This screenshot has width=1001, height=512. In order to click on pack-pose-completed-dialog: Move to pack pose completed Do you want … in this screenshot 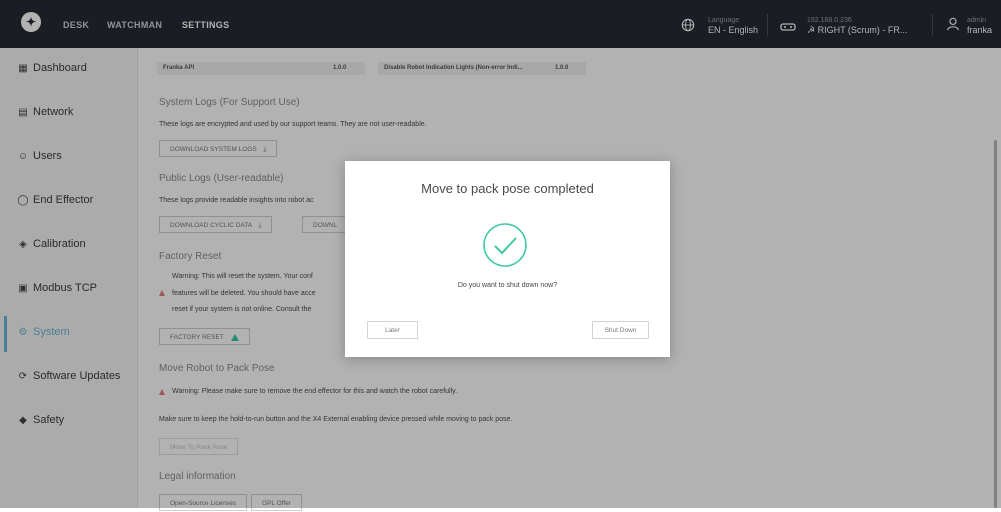, I will do `click(507, 259)`.